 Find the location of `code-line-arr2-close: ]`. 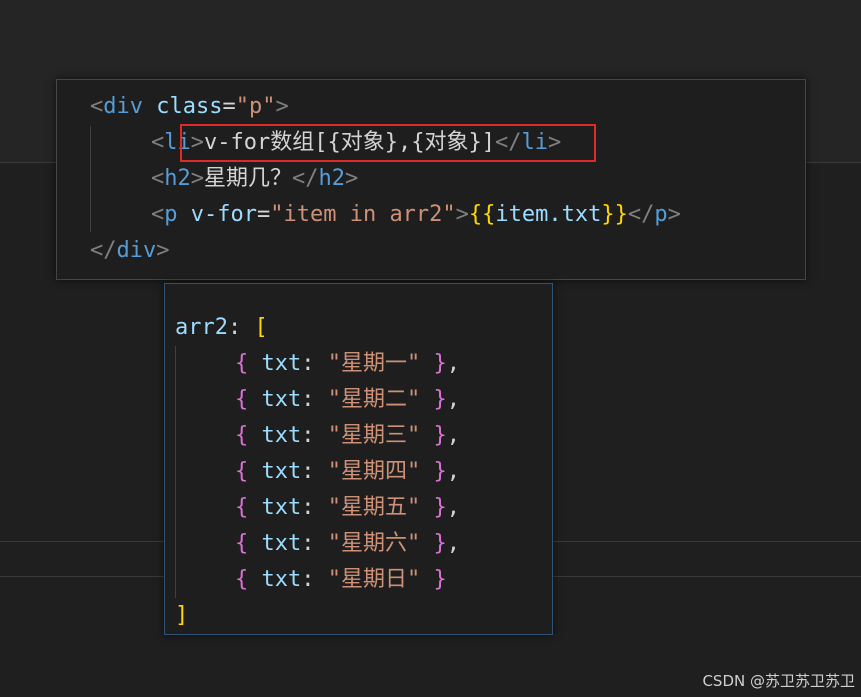

code-line-arr2-close: ] is located at coordinates (182, 615).